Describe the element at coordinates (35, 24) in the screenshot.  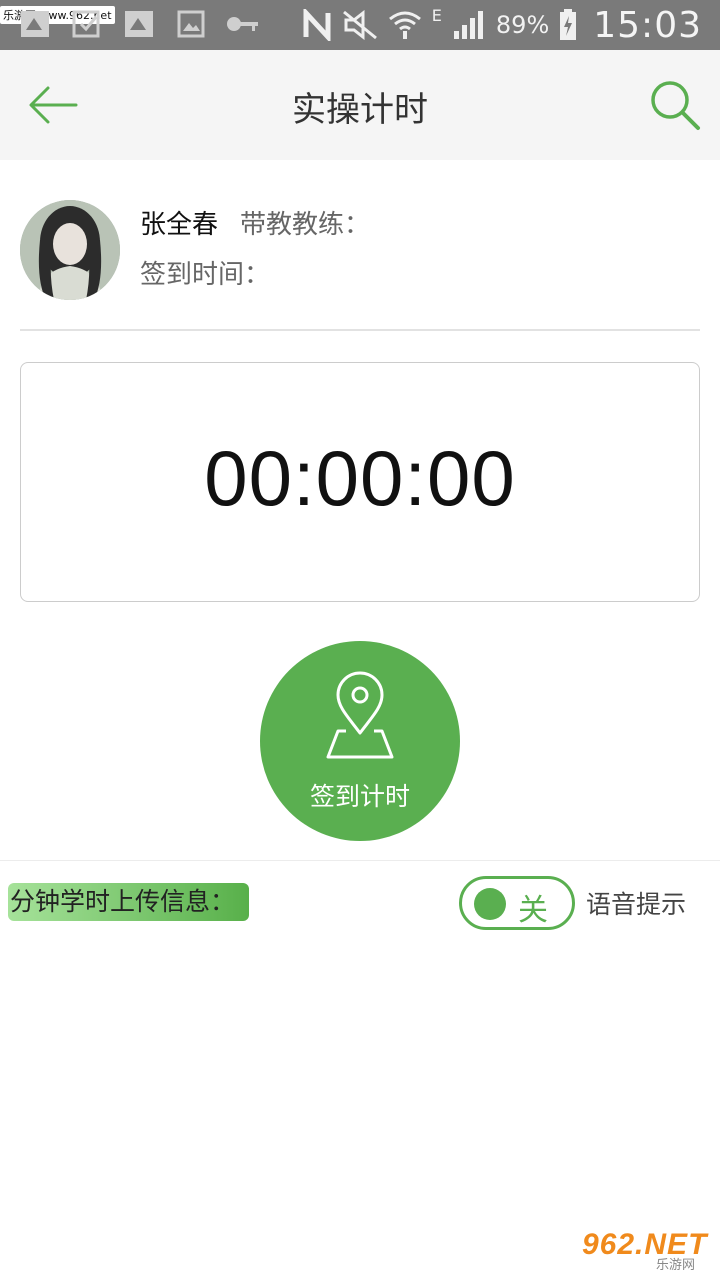
I see `notification-app-icon` at that location.